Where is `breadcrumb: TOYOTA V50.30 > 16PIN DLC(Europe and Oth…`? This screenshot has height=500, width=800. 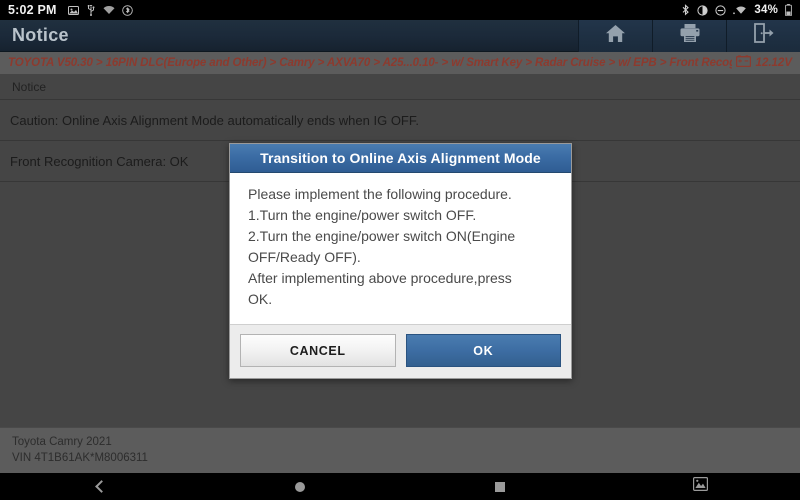 breadcrumb: TOYOTA V50.30 > 16PIN DLC(Europe and Oth… is located at coordinates (400, 63).